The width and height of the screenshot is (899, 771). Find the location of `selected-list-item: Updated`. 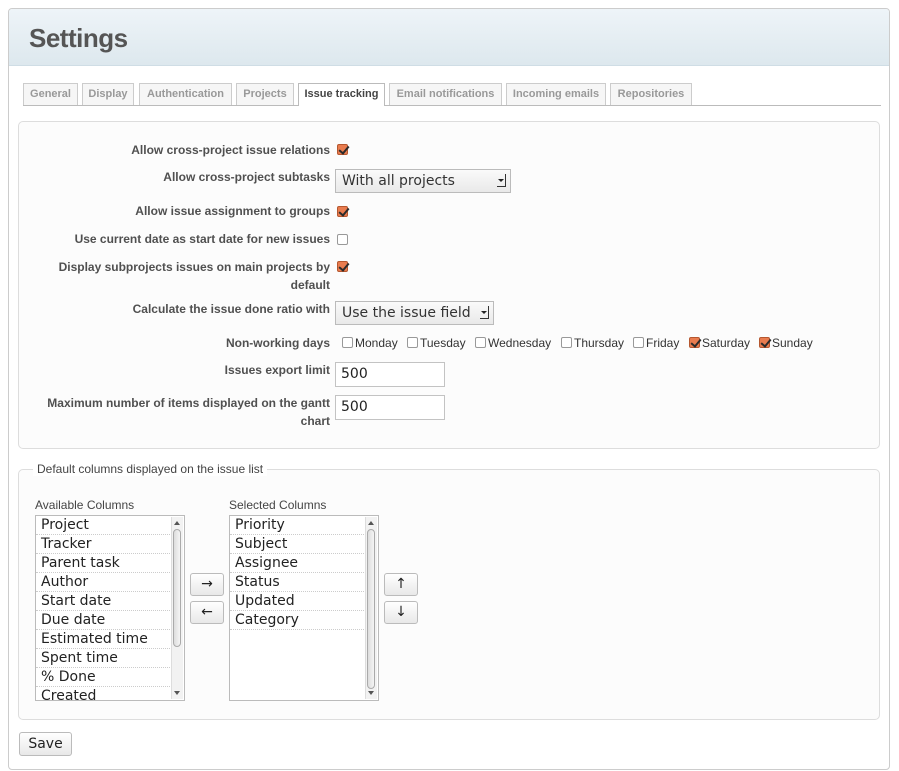

selected-list-item: Updated is located at coordinates (297, 601).